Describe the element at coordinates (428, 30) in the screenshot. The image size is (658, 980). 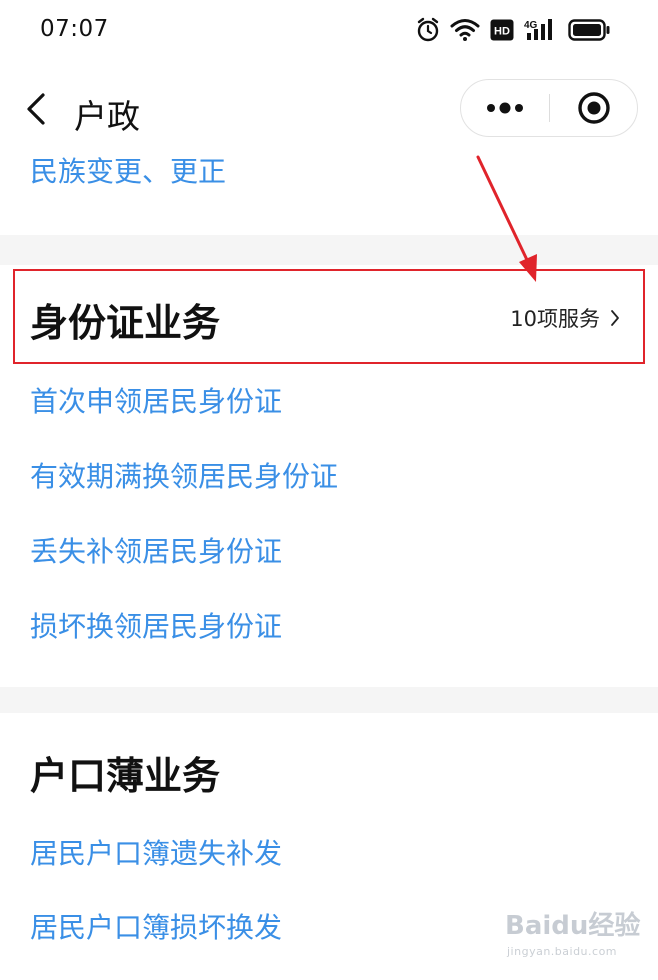
I see `alarm-icon` at that location.